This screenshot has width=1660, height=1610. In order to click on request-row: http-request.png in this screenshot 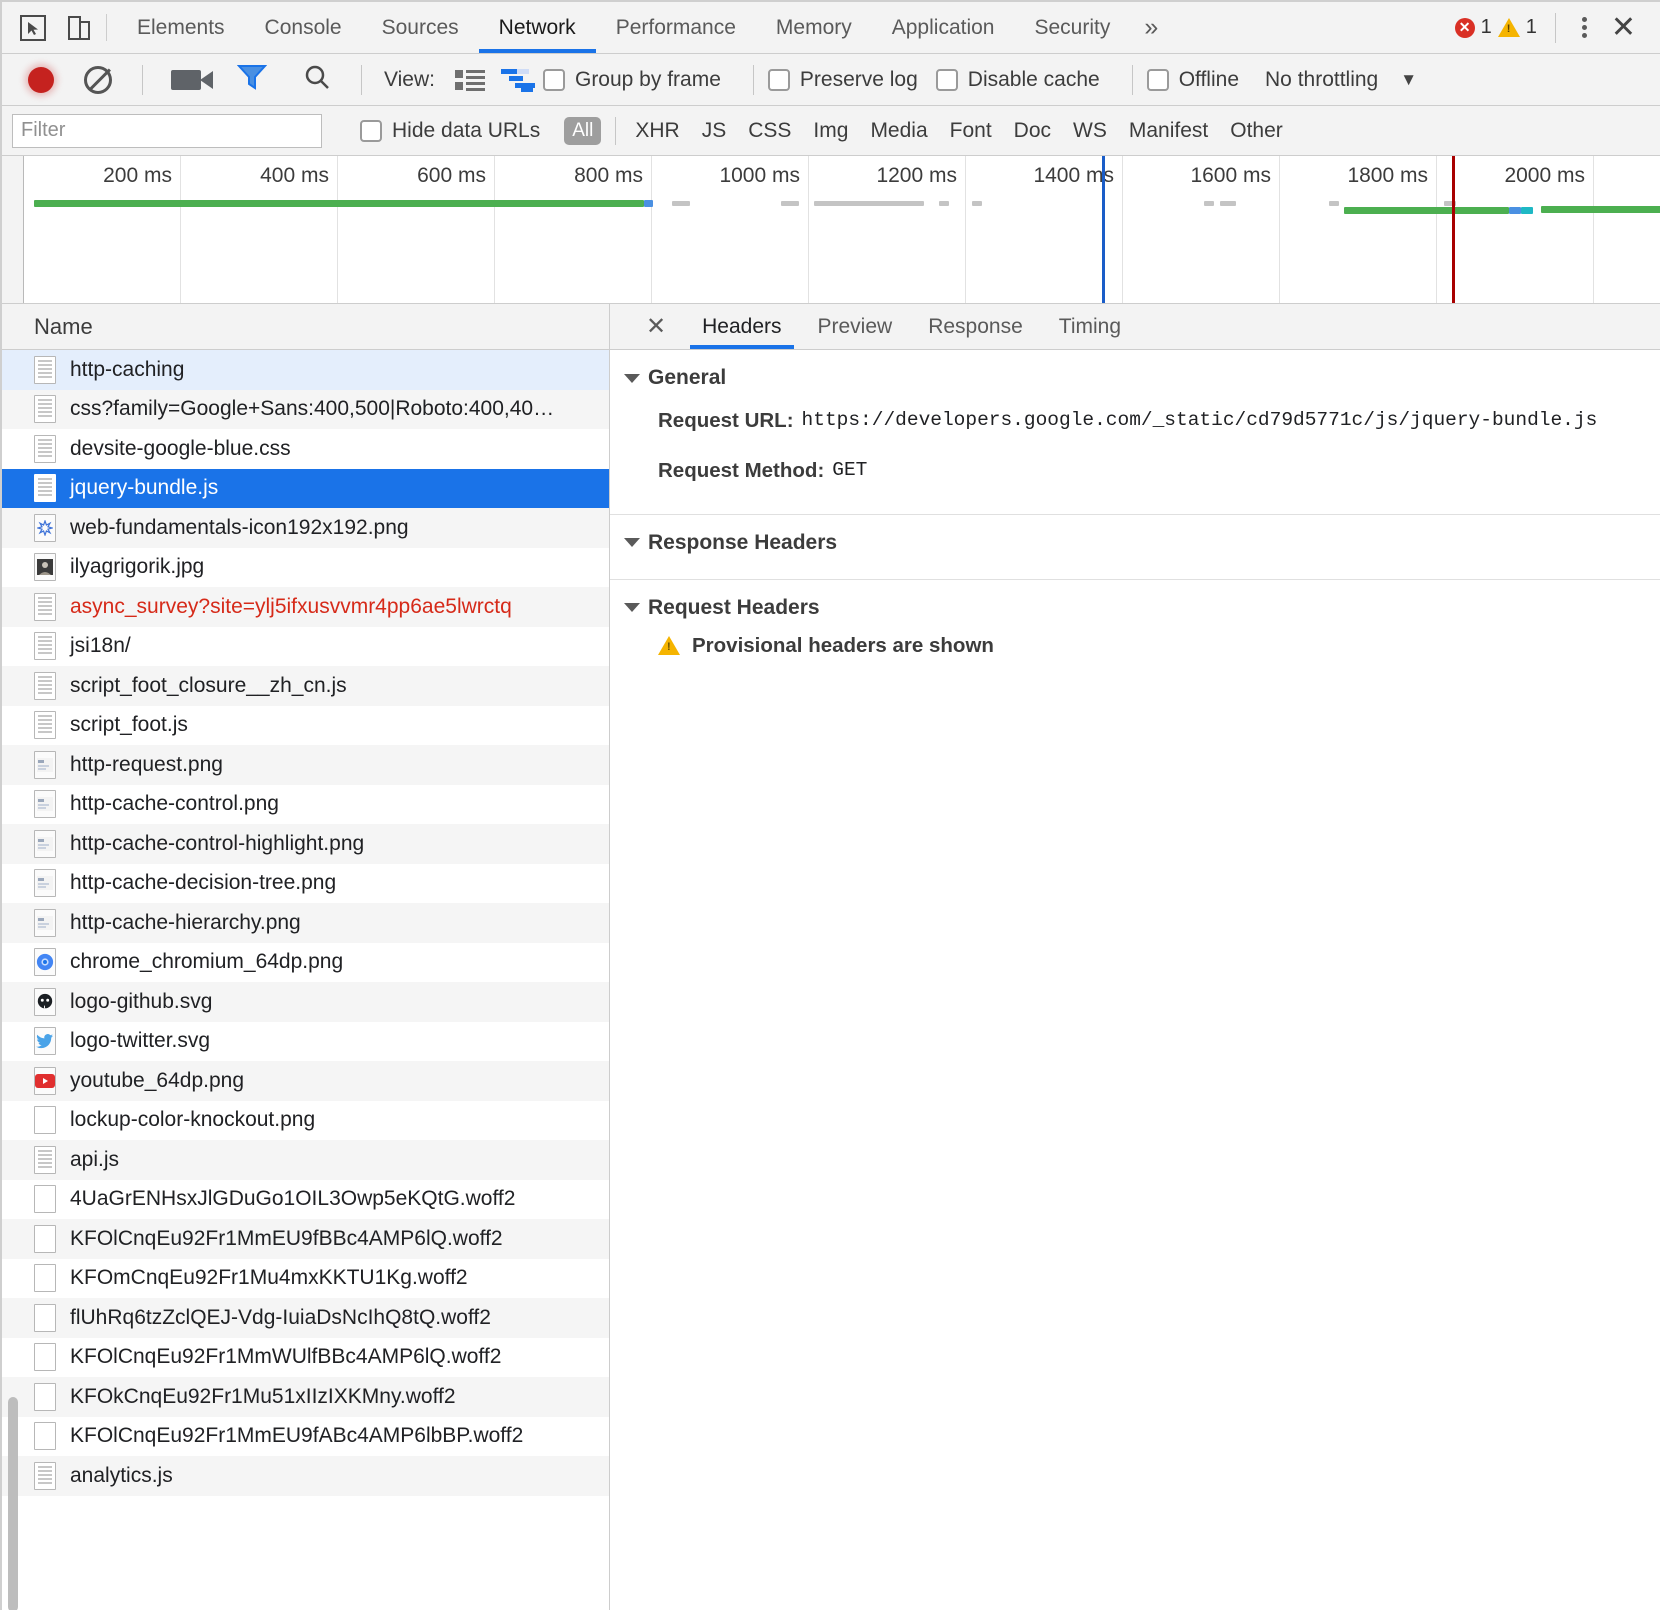, I will do `click(305, 765)`.